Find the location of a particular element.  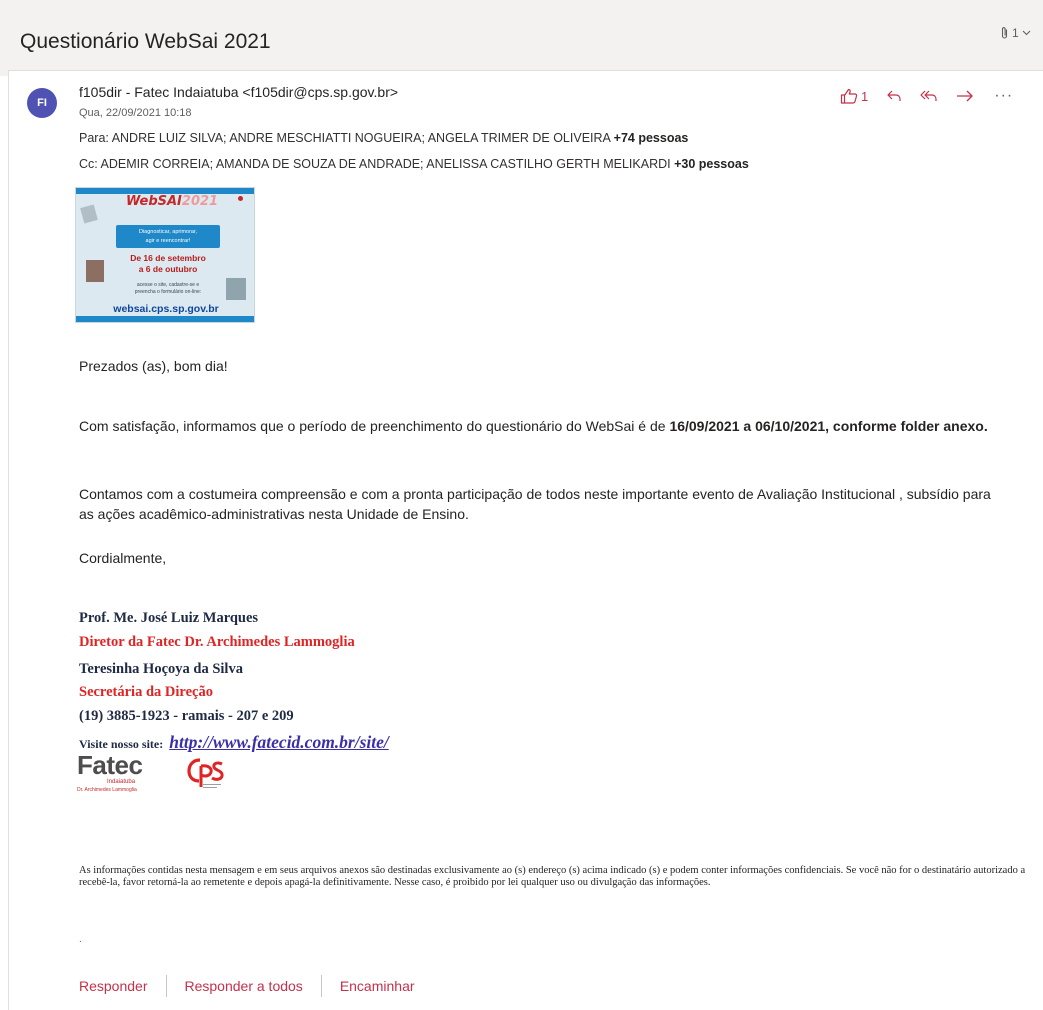

like-button: 1 is located at coordinates (854, 96).